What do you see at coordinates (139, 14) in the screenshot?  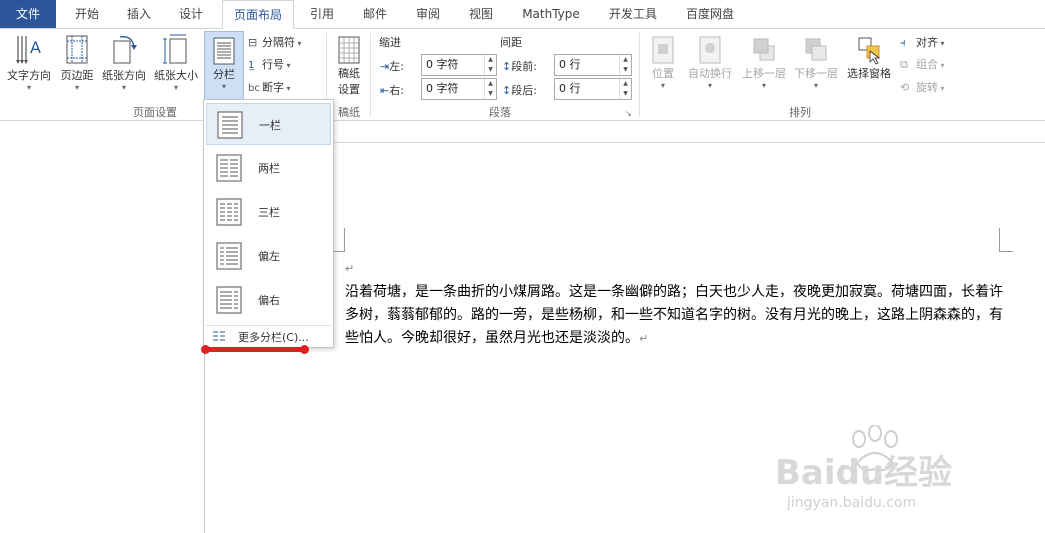 I see `tab-insert: 插入` at bounding box center [139, 14].